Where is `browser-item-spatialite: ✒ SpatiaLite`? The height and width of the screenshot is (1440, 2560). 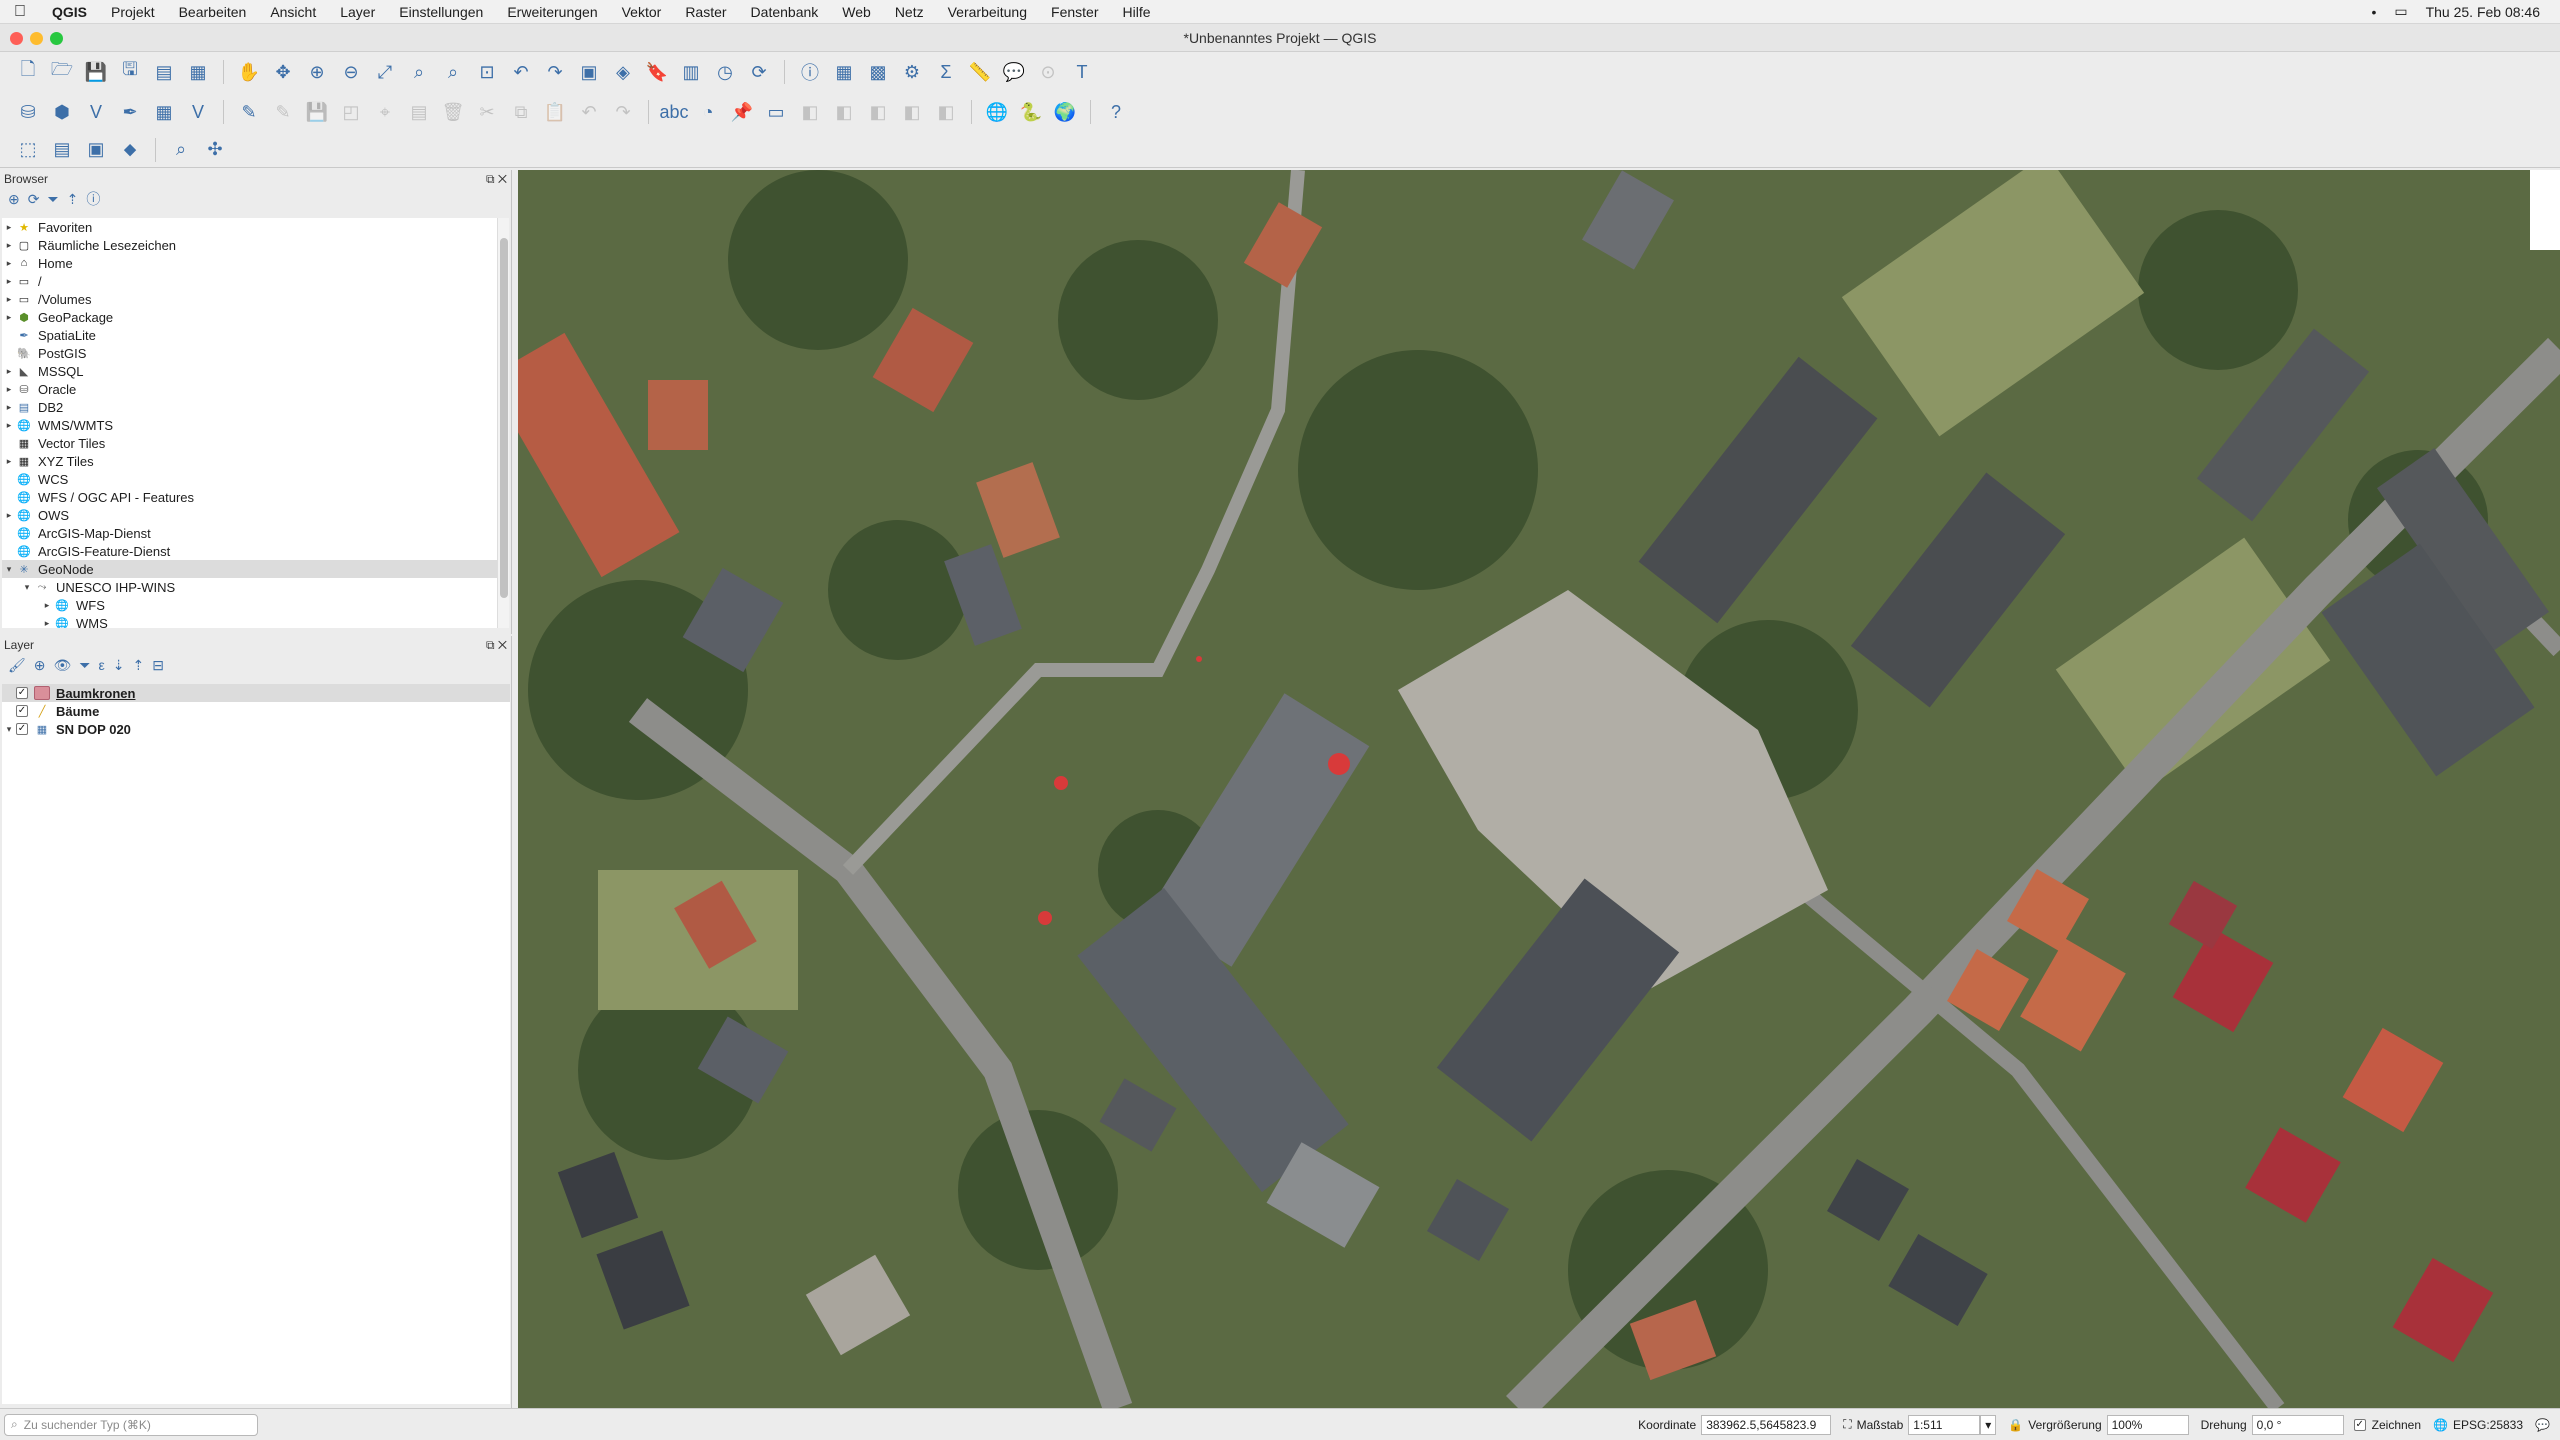
browser-item-spatialite: ✒ SpatiaLite is located at coordinates (250, 335).